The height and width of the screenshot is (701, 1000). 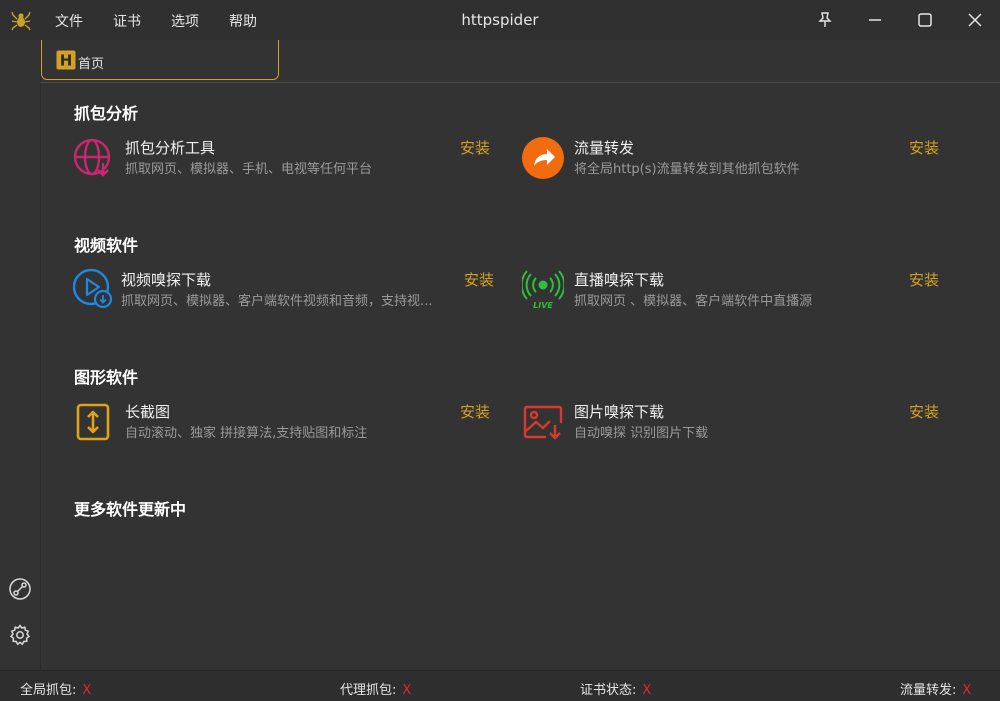 What do you see at coordinates (475, 411) in the screenshot?
I see `install-button-long-screenshot: 安装` at bounding box center [475, 411].